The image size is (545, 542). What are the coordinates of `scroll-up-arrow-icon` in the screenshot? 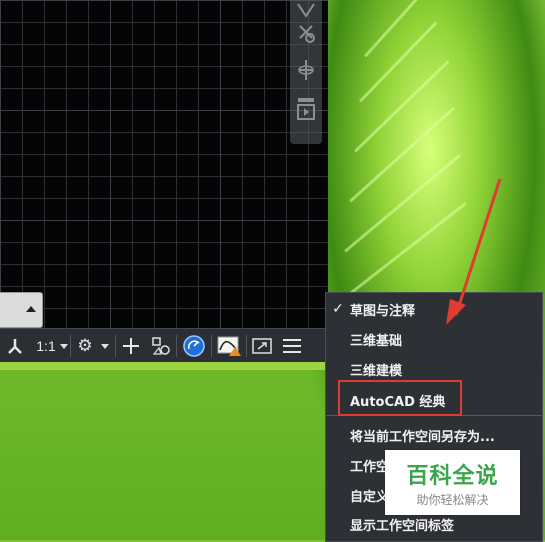 It's located at (31, 309).